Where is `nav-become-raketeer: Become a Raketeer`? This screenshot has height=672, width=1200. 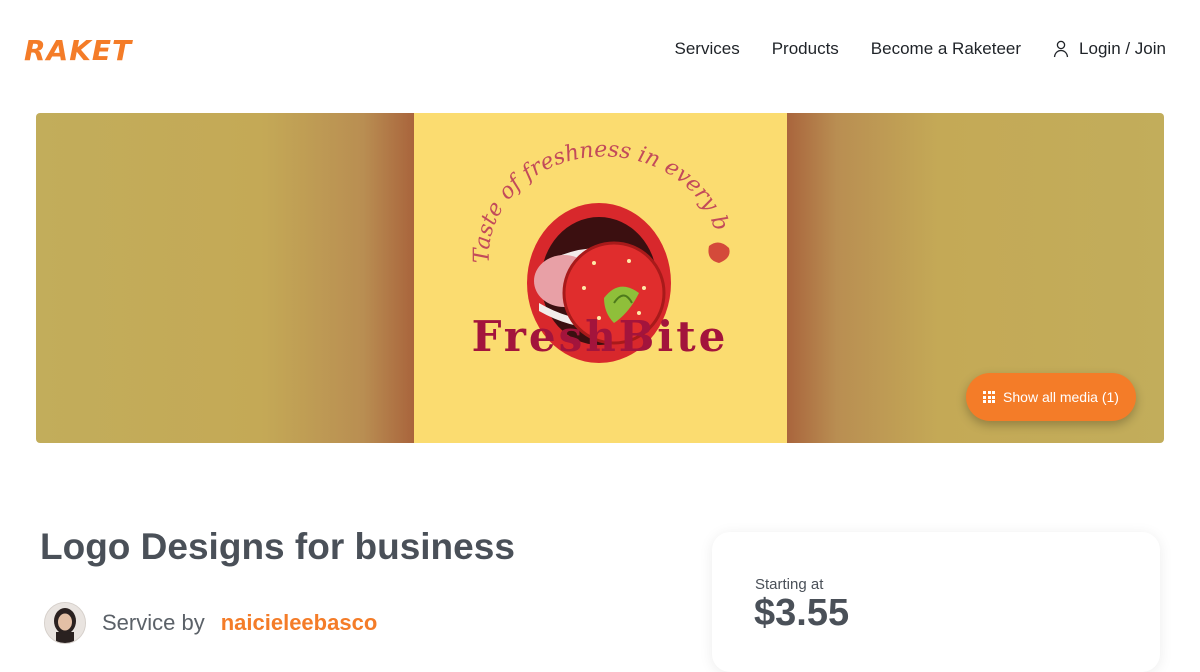
nav-become-raketeer: Become a Raketeer is located at coordinates (946, 49).